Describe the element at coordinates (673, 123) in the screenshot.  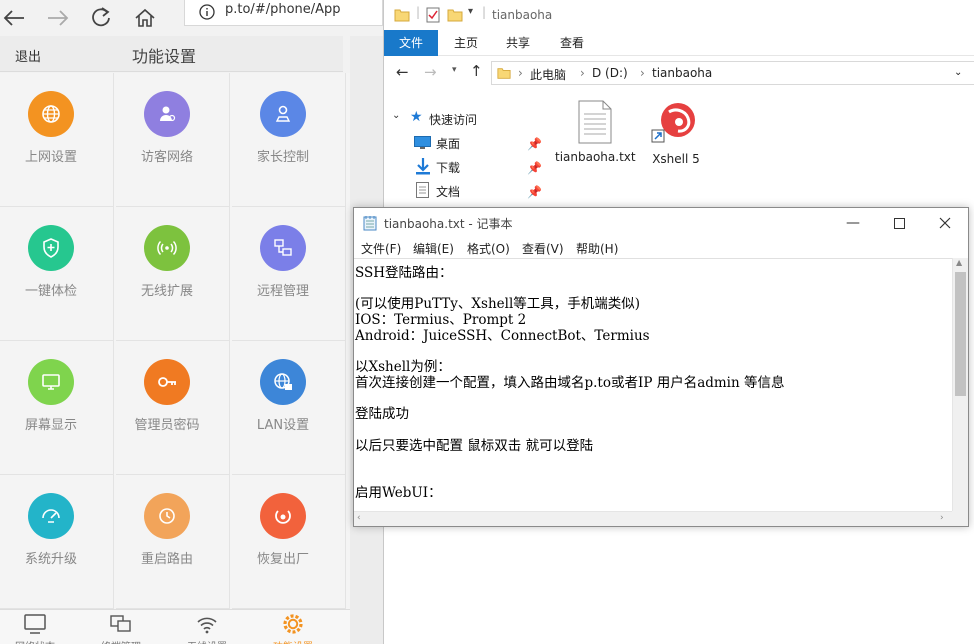
I see `xshell-icon` at that location.